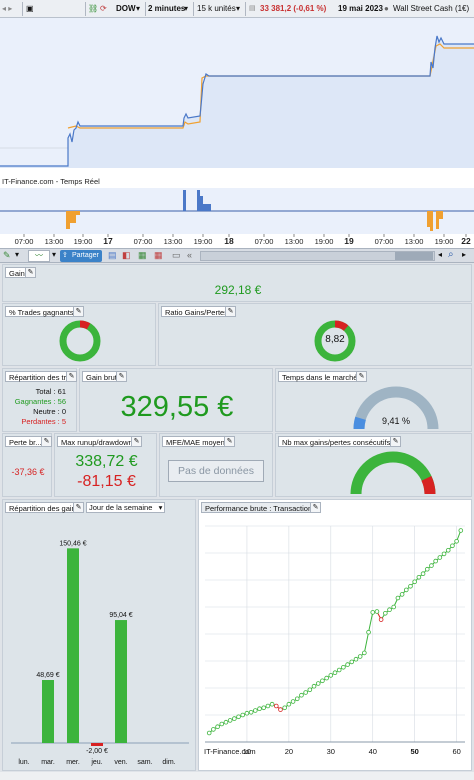 This screenshot has height=780, width=474. What do you see at coordinates (105, 465) in the screenshot?
I see `runup-drawdown-panel: Max runup/drawdown ✎ 338,72 € -81,15 €` at bounding box center [105, 465].